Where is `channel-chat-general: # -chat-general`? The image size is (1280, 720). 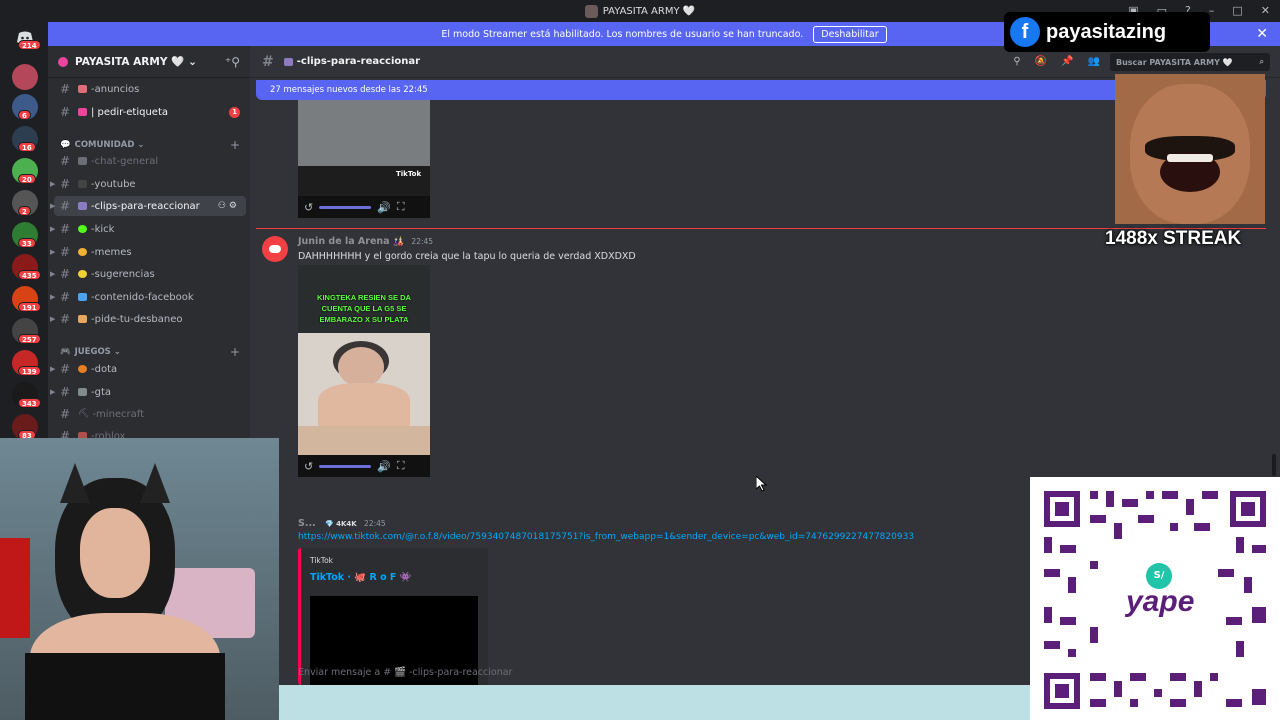 channel-chat-general: # -chat-general is located at coordinates (150, 161).